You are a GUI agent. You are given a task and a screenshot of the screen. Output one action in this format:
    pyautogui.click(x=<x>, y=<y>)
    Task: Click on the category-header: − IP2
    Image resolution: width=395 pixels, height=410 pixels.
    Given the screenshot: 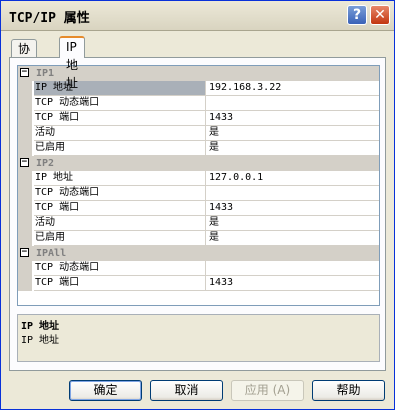 What is the action you would take?
    pyautogui.click(x=198, y=163)
    